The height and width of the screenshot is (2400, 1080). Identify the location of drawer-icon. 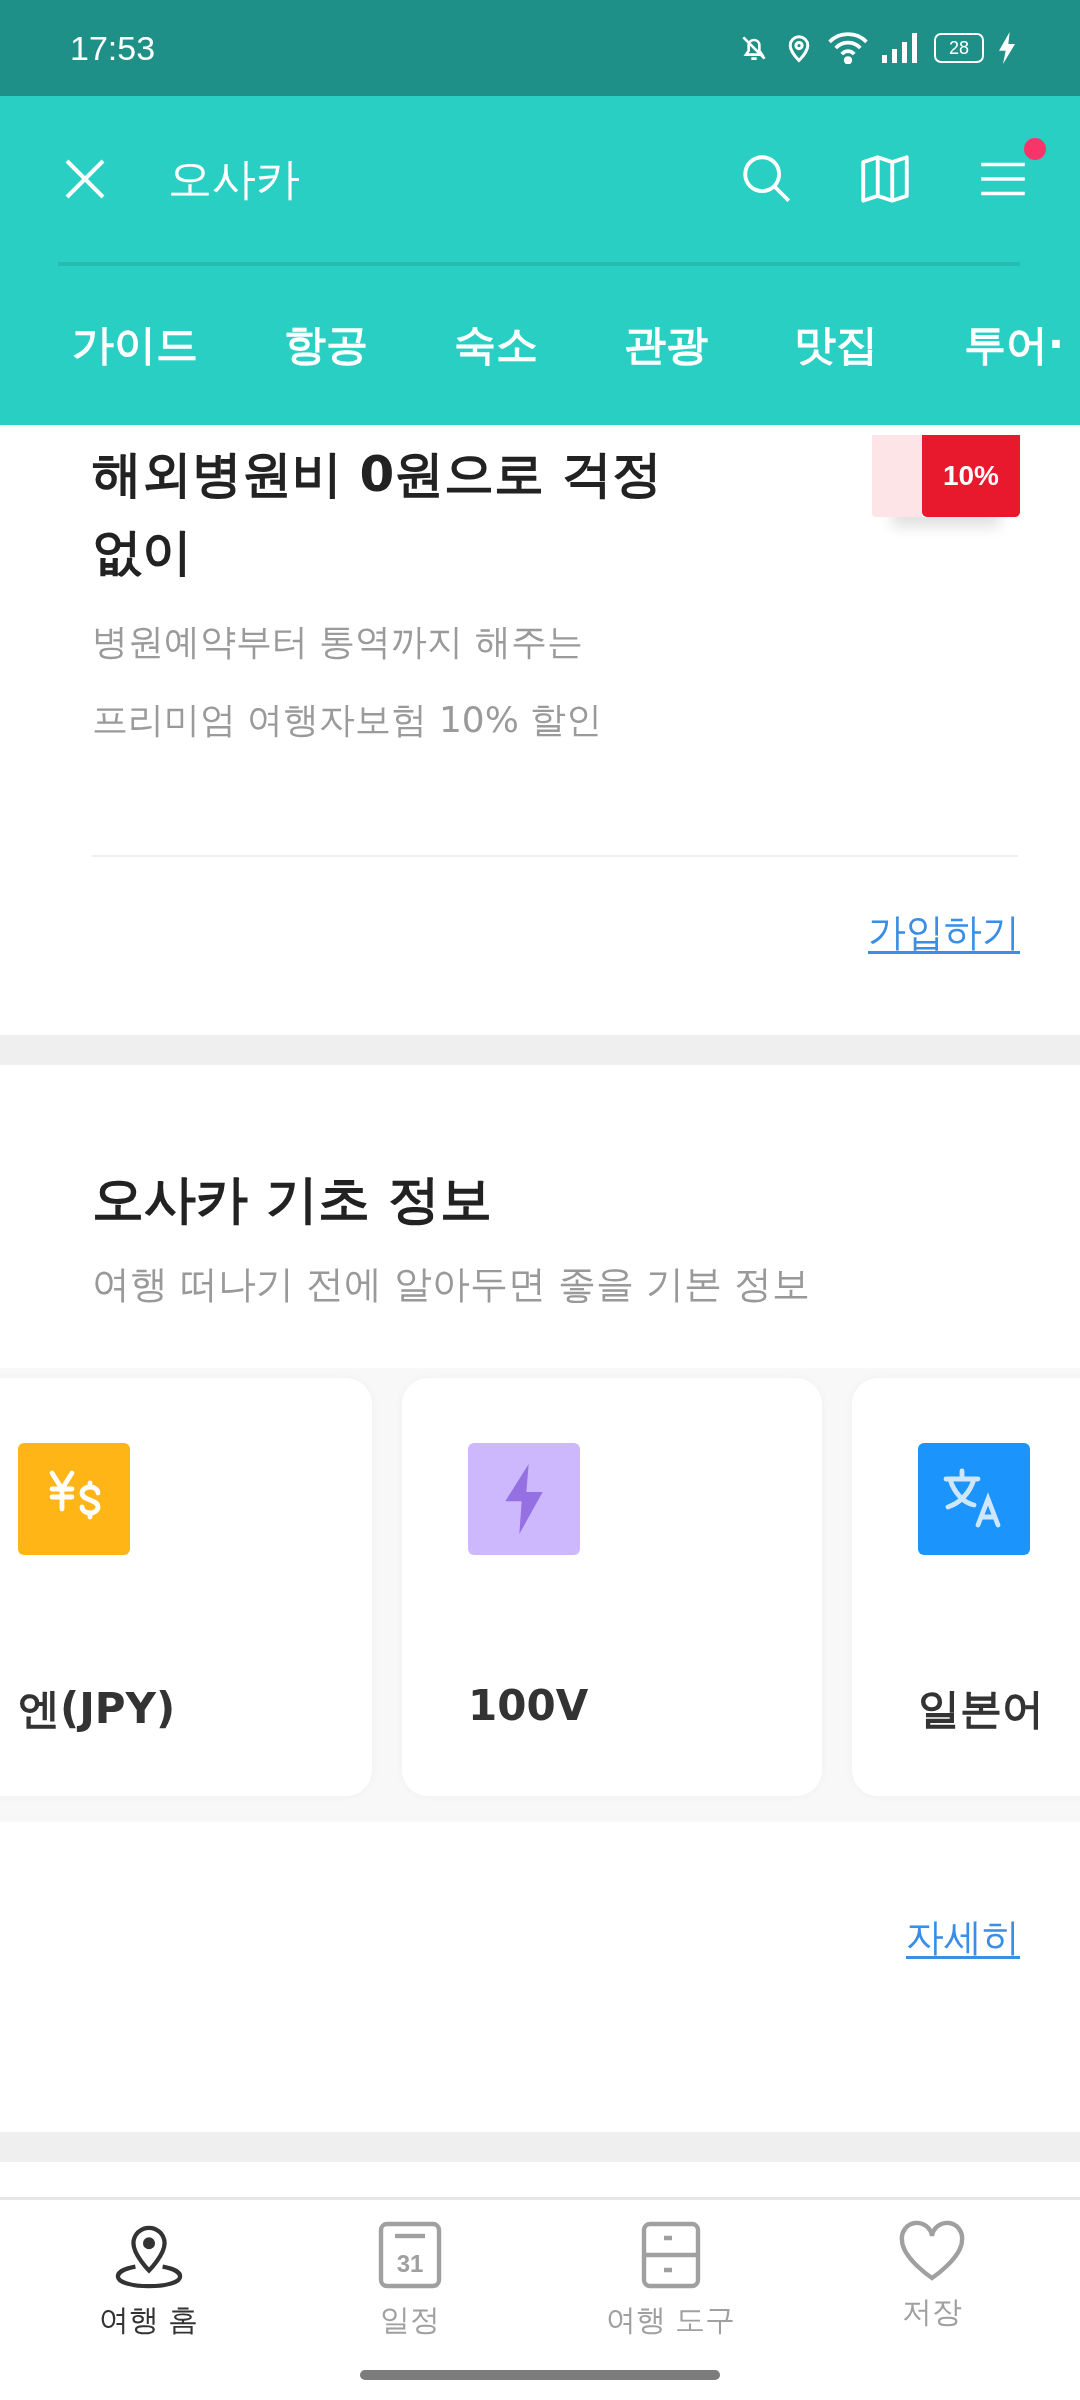
(670, 2255).